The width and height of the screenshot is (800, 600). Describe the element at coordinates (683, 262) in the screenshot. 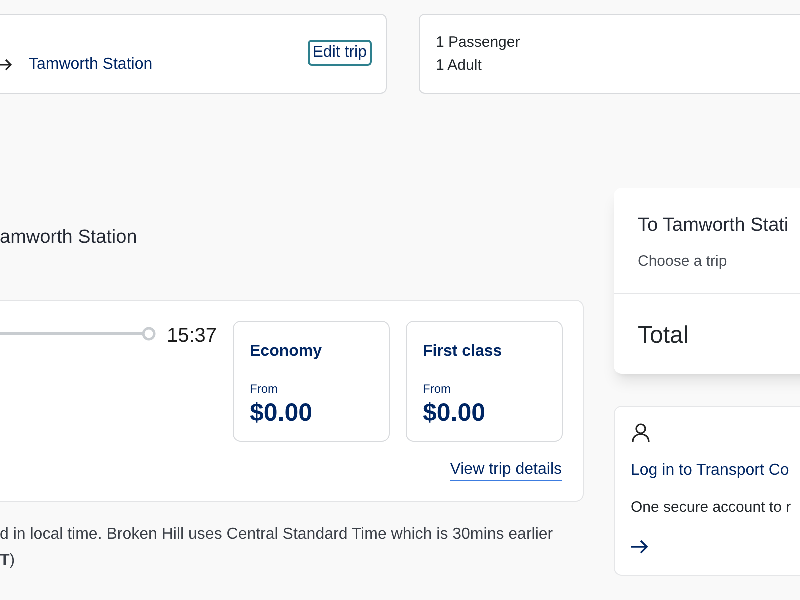

I see `summary-subtitle: Choose a trip` at that location.